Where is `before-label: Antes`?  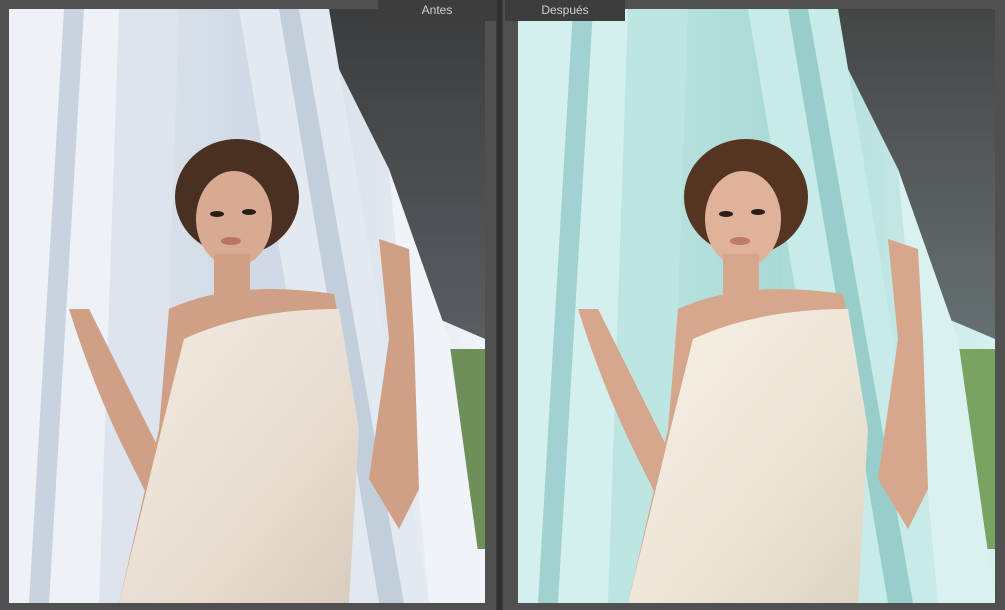
before-label: Antes is located at coordinates (437, 10).